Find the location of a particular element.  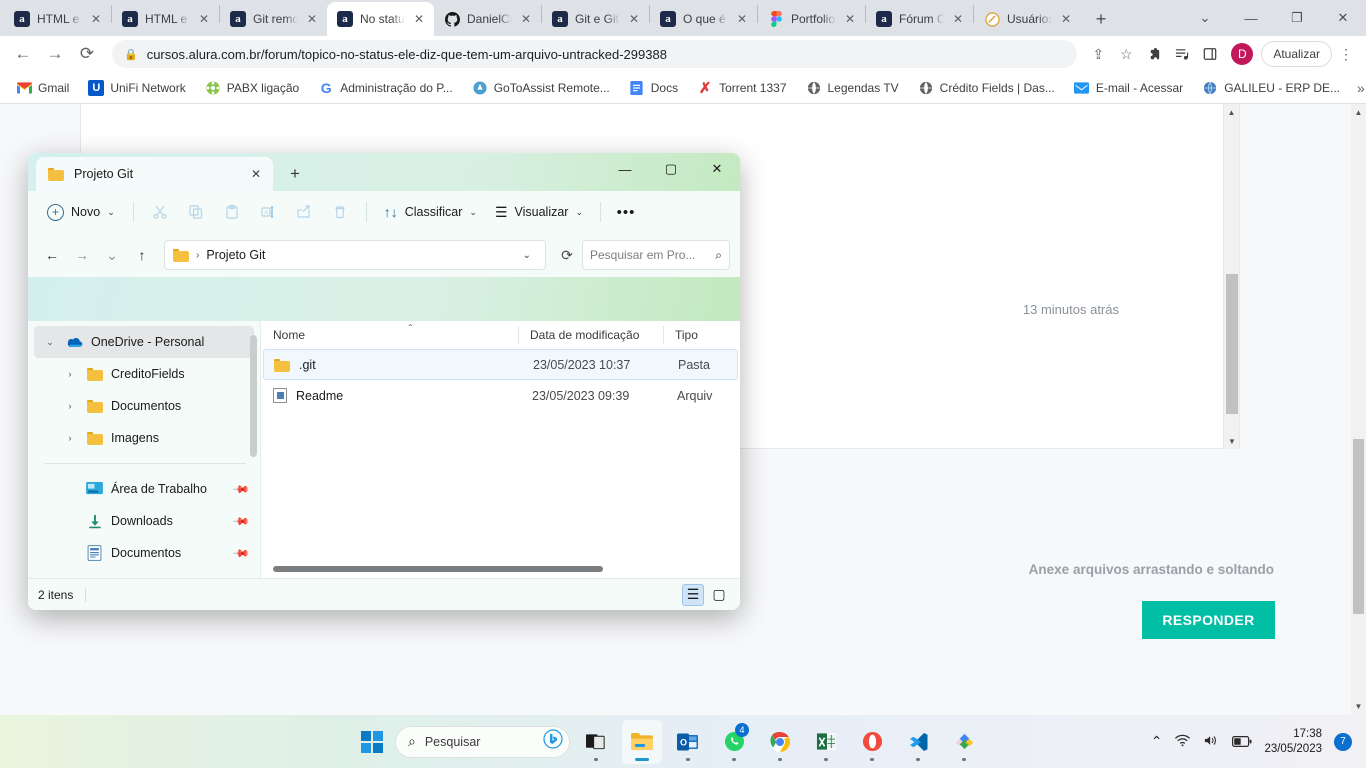

browser-tab-3-active: a No statu ✕ is located at coordinates (380, 19).